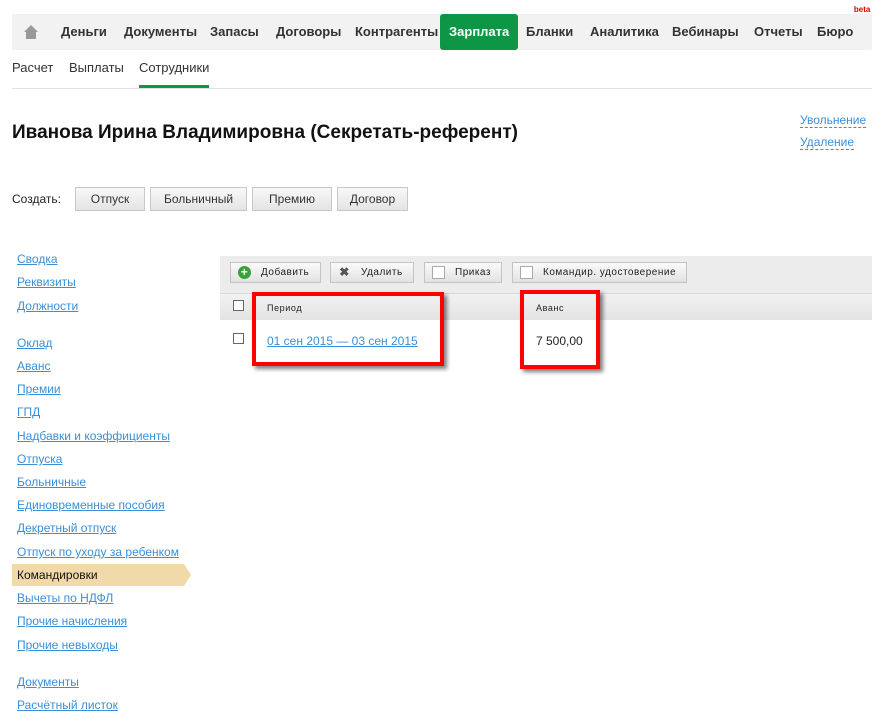  Describe the element at coordinates (67, 645) in the screenshot. I see `sidebar-item-other-absences: Прочие невыходы` at that location.